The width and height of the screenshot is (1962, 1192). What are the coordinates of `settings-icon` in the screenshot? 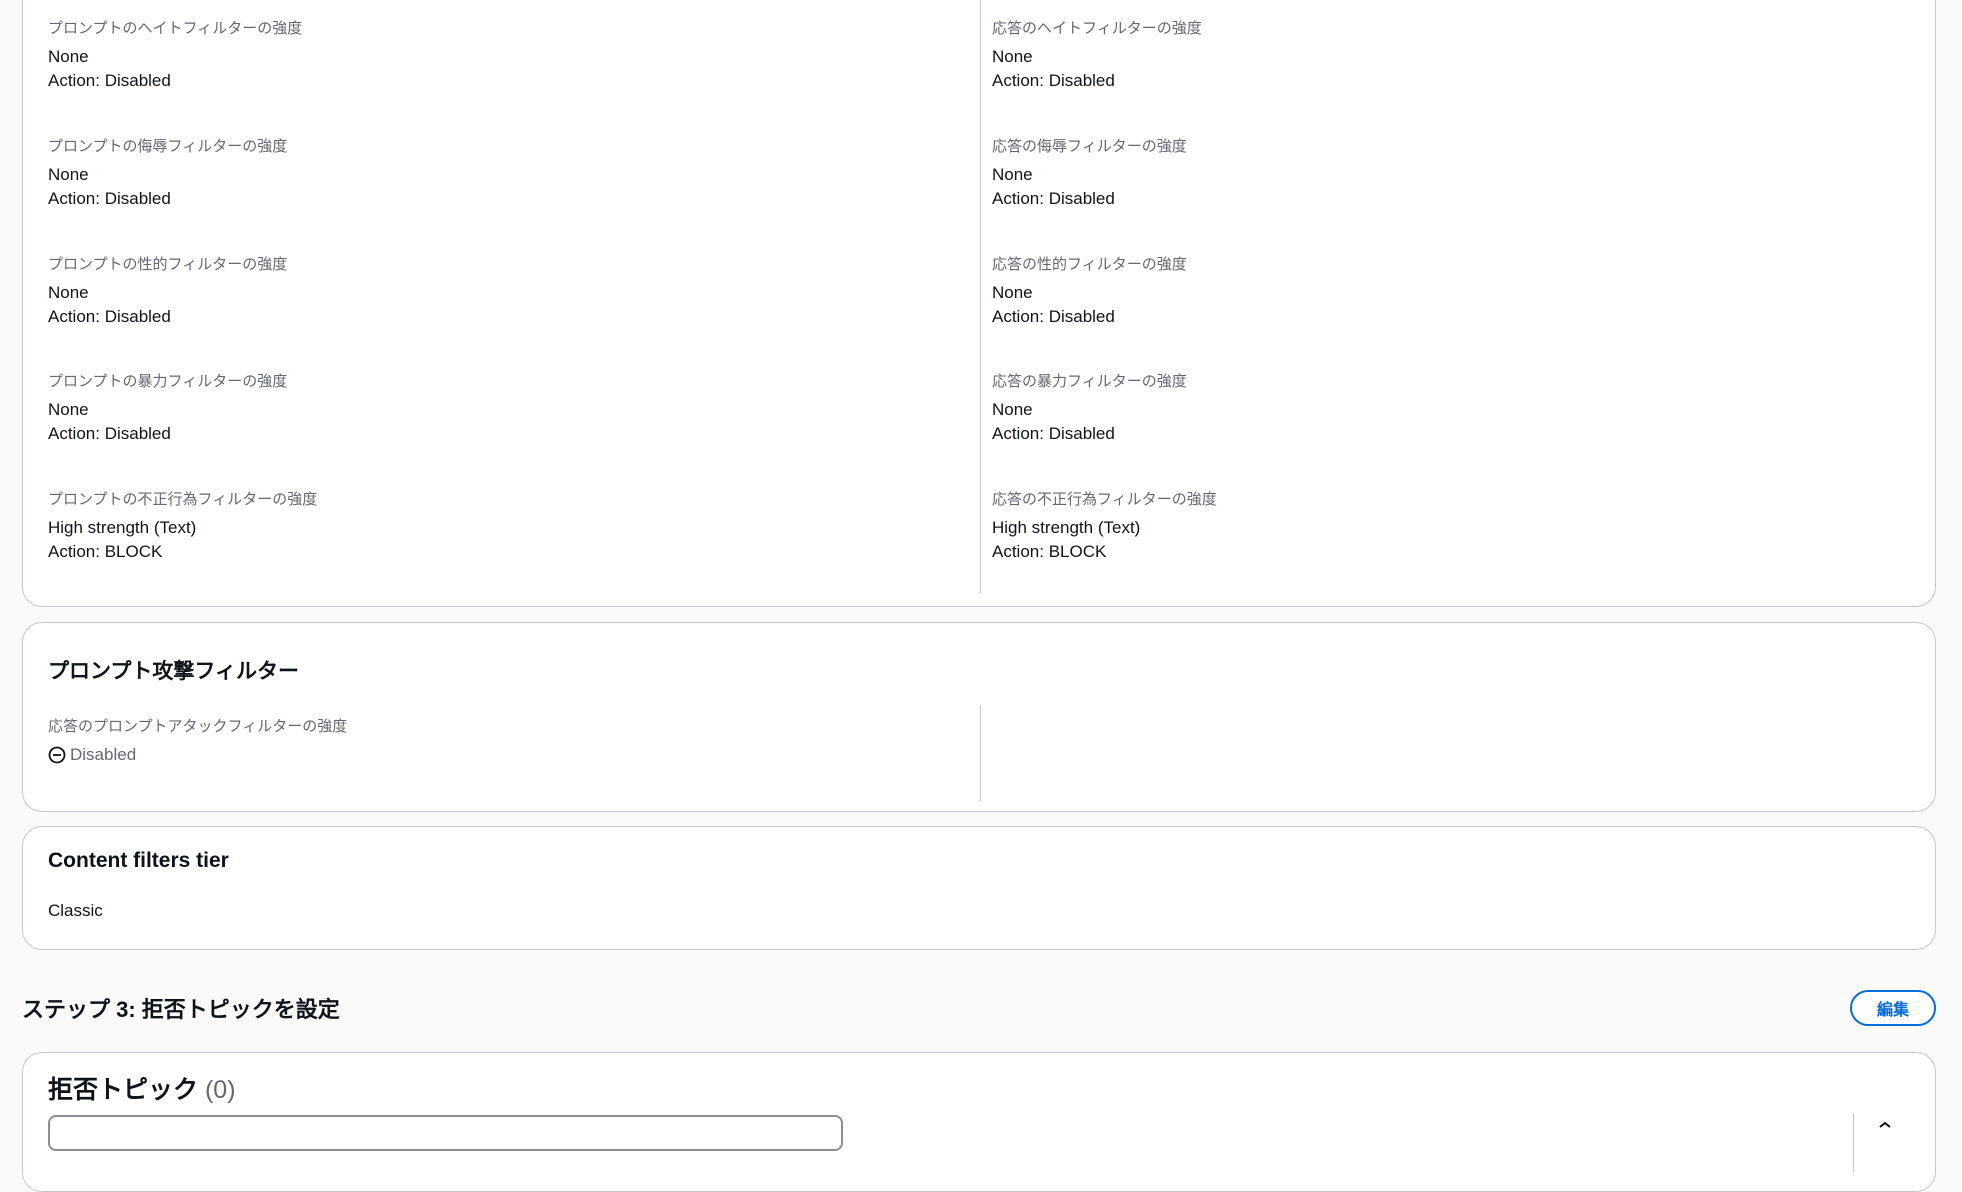 It's located at (1885, 1124).